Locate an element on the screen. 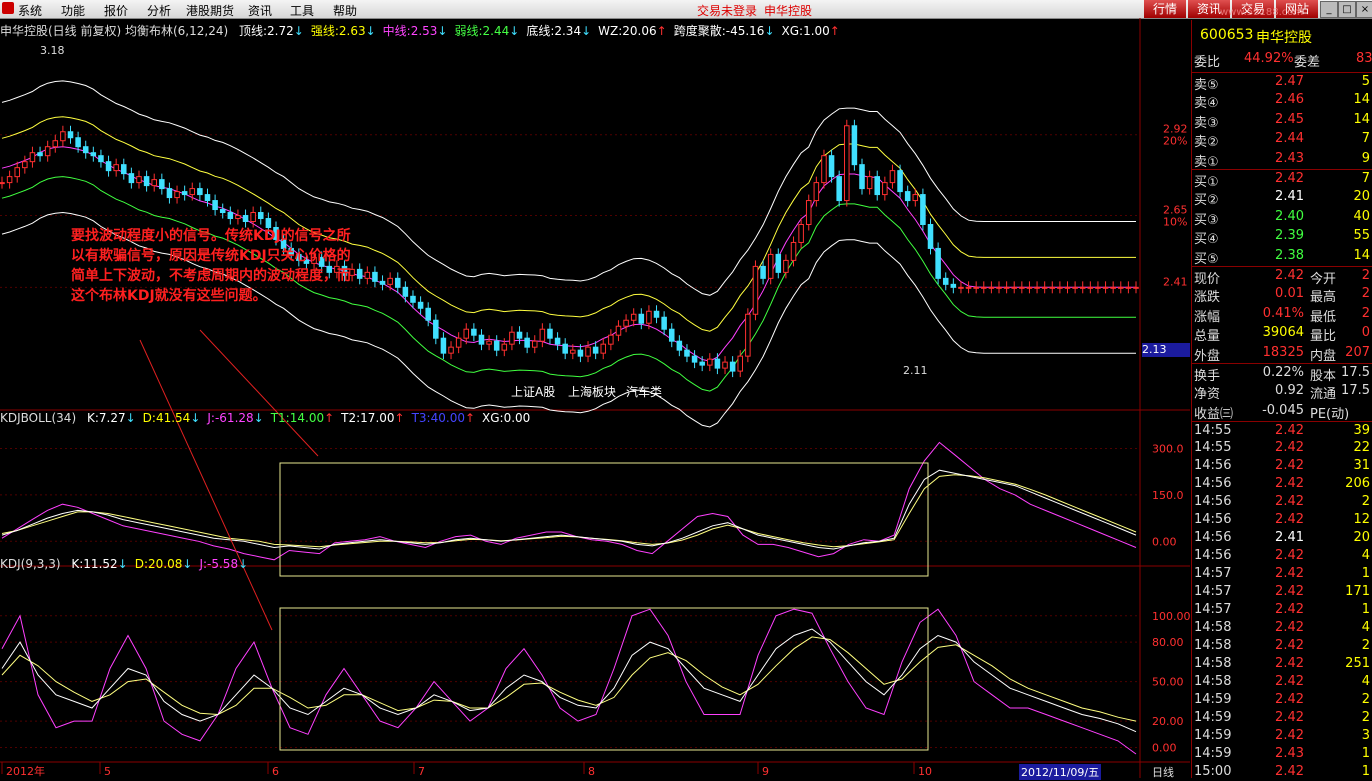 The image size is (1372, 781). tick-row: 15:00 2.42 1 is located at coordinates (1282, 772).